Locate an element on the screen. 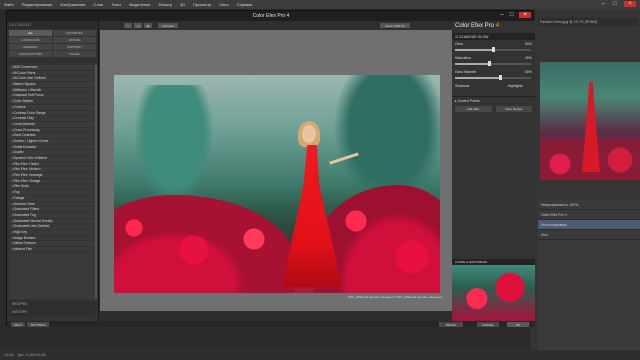 The width and height of the screenshot is (640, 360). ok-button: OK is located at coordinates (518, 324).